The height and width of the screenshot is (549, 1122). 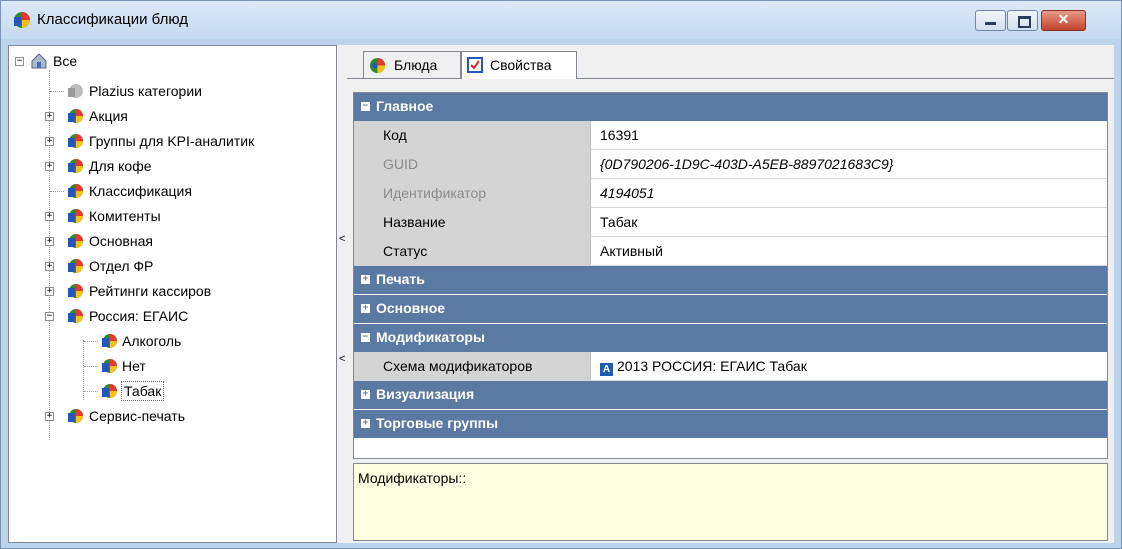 I want to click on minimize-button, so click(x=990, y=20).